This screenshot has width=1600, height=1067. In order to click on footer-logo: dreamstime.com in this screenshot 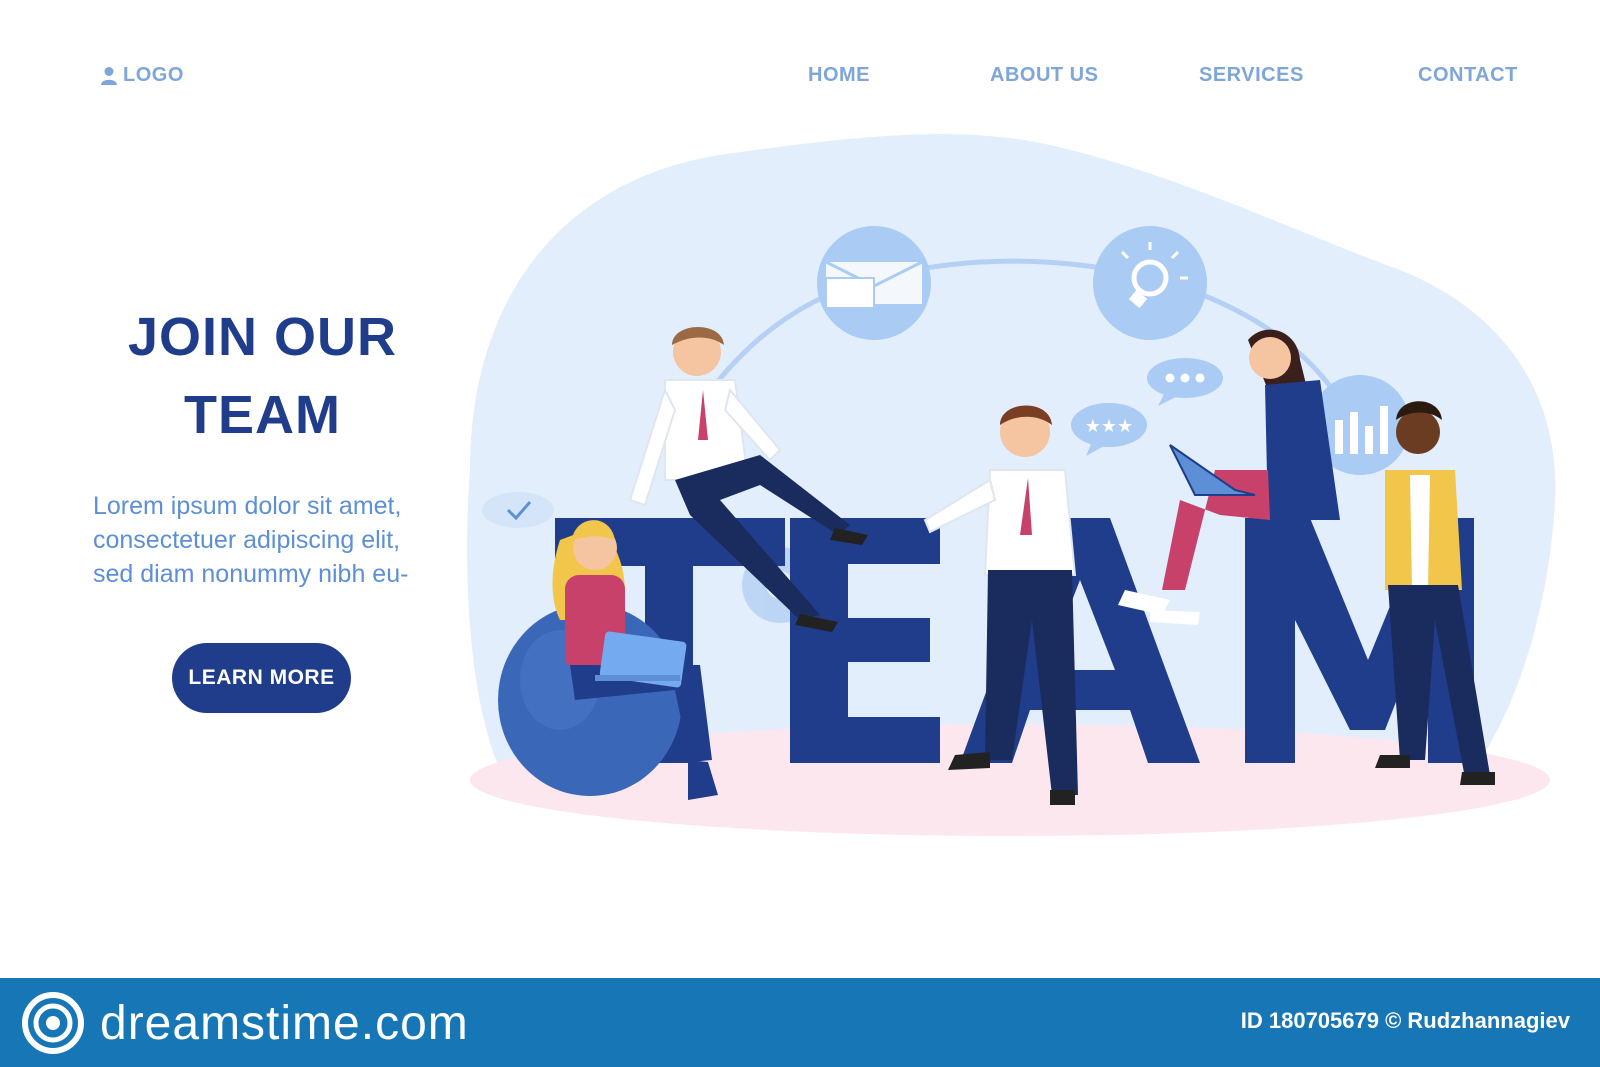, I will do `click(245, 1023)`.